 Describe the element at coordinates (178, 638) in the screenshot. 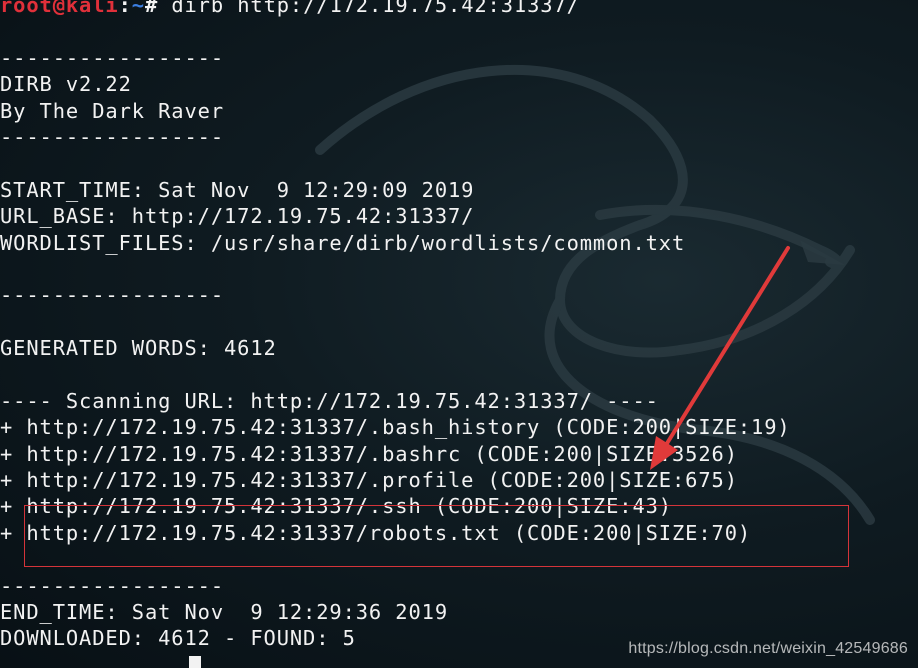

I see `output-line: DOWNLOADED: 4612 - FOUND: 5` at that location.